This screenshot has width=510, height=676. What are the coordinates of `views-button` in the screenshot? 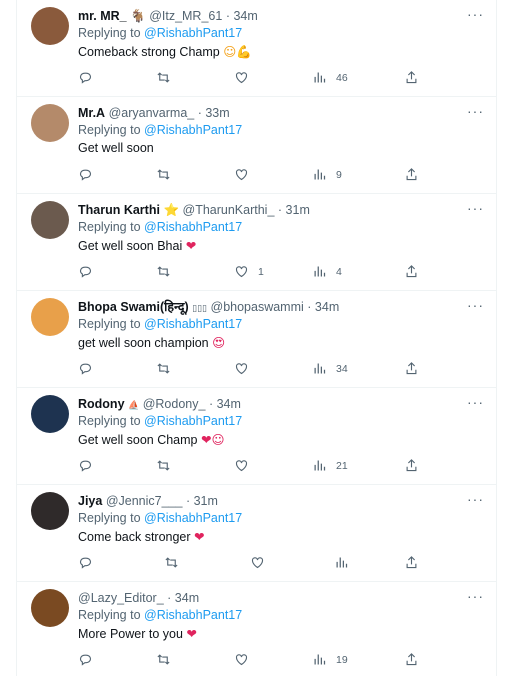 It's located at (346, 562).